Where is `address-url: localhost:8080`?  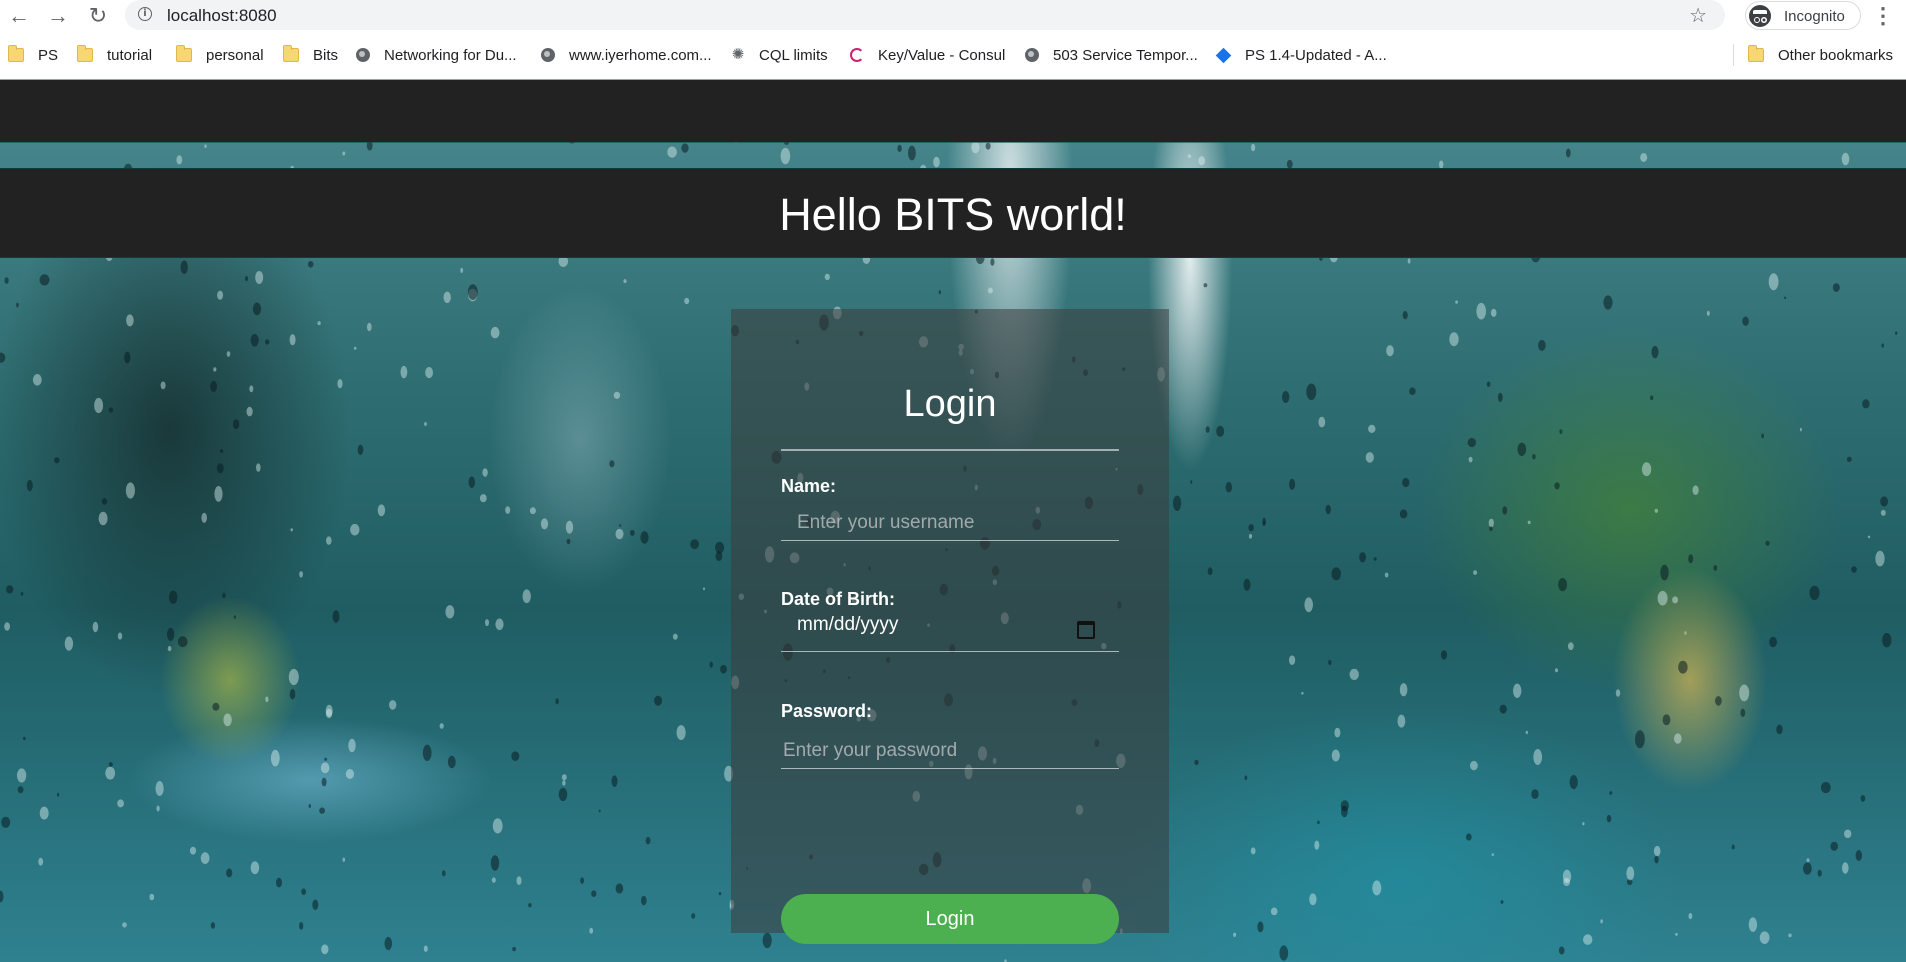
address-url: localhost:8080 is located at coordinates (222, 16).